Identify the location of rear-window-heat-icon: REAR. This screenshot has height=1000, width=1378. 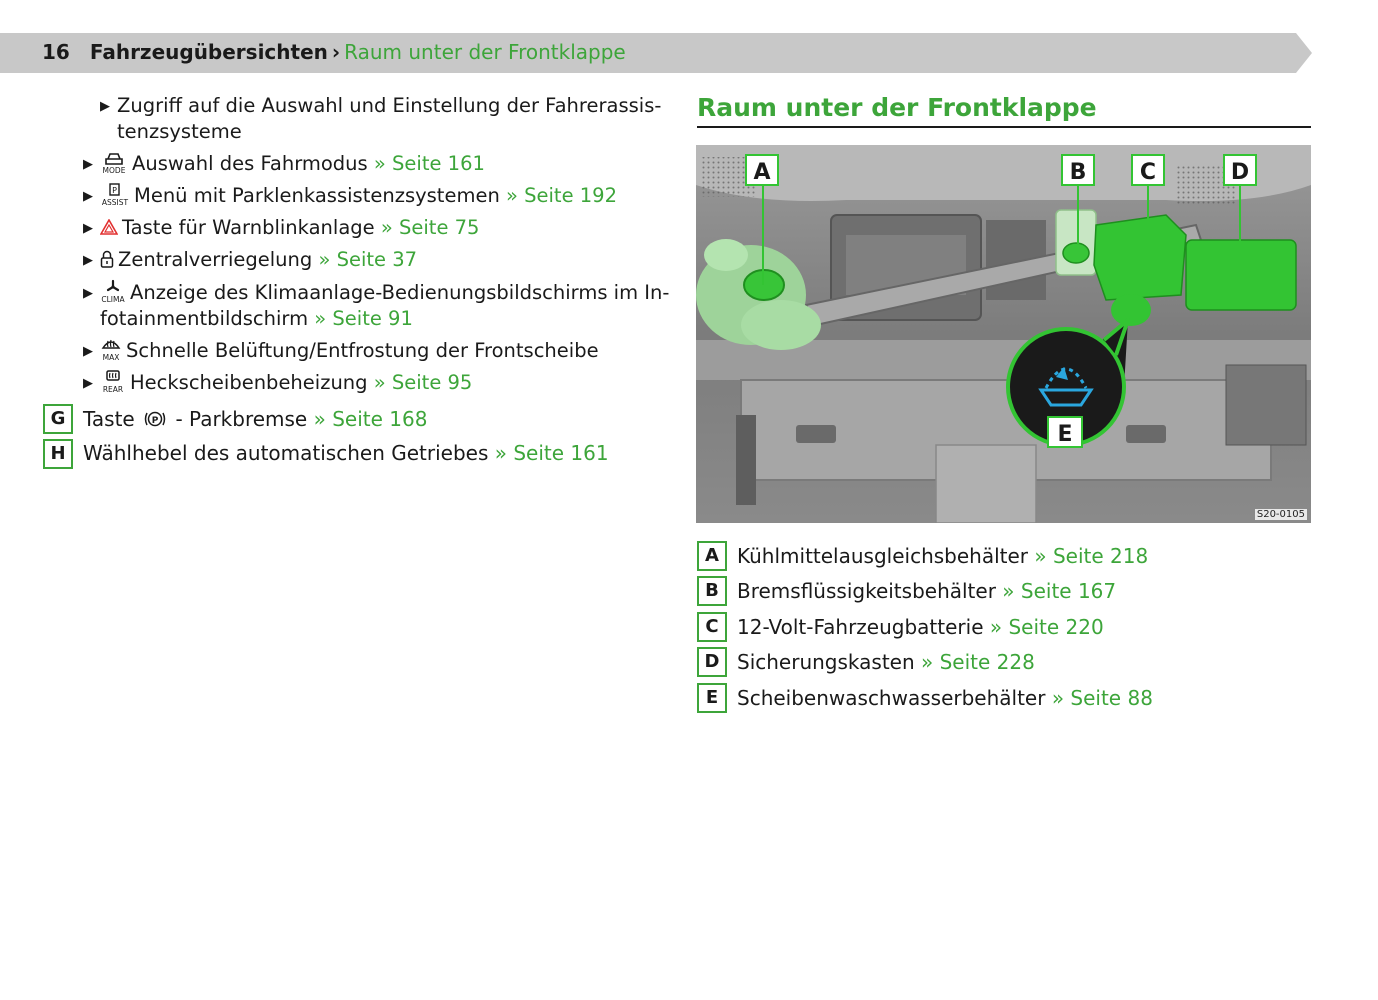
(113, 381).